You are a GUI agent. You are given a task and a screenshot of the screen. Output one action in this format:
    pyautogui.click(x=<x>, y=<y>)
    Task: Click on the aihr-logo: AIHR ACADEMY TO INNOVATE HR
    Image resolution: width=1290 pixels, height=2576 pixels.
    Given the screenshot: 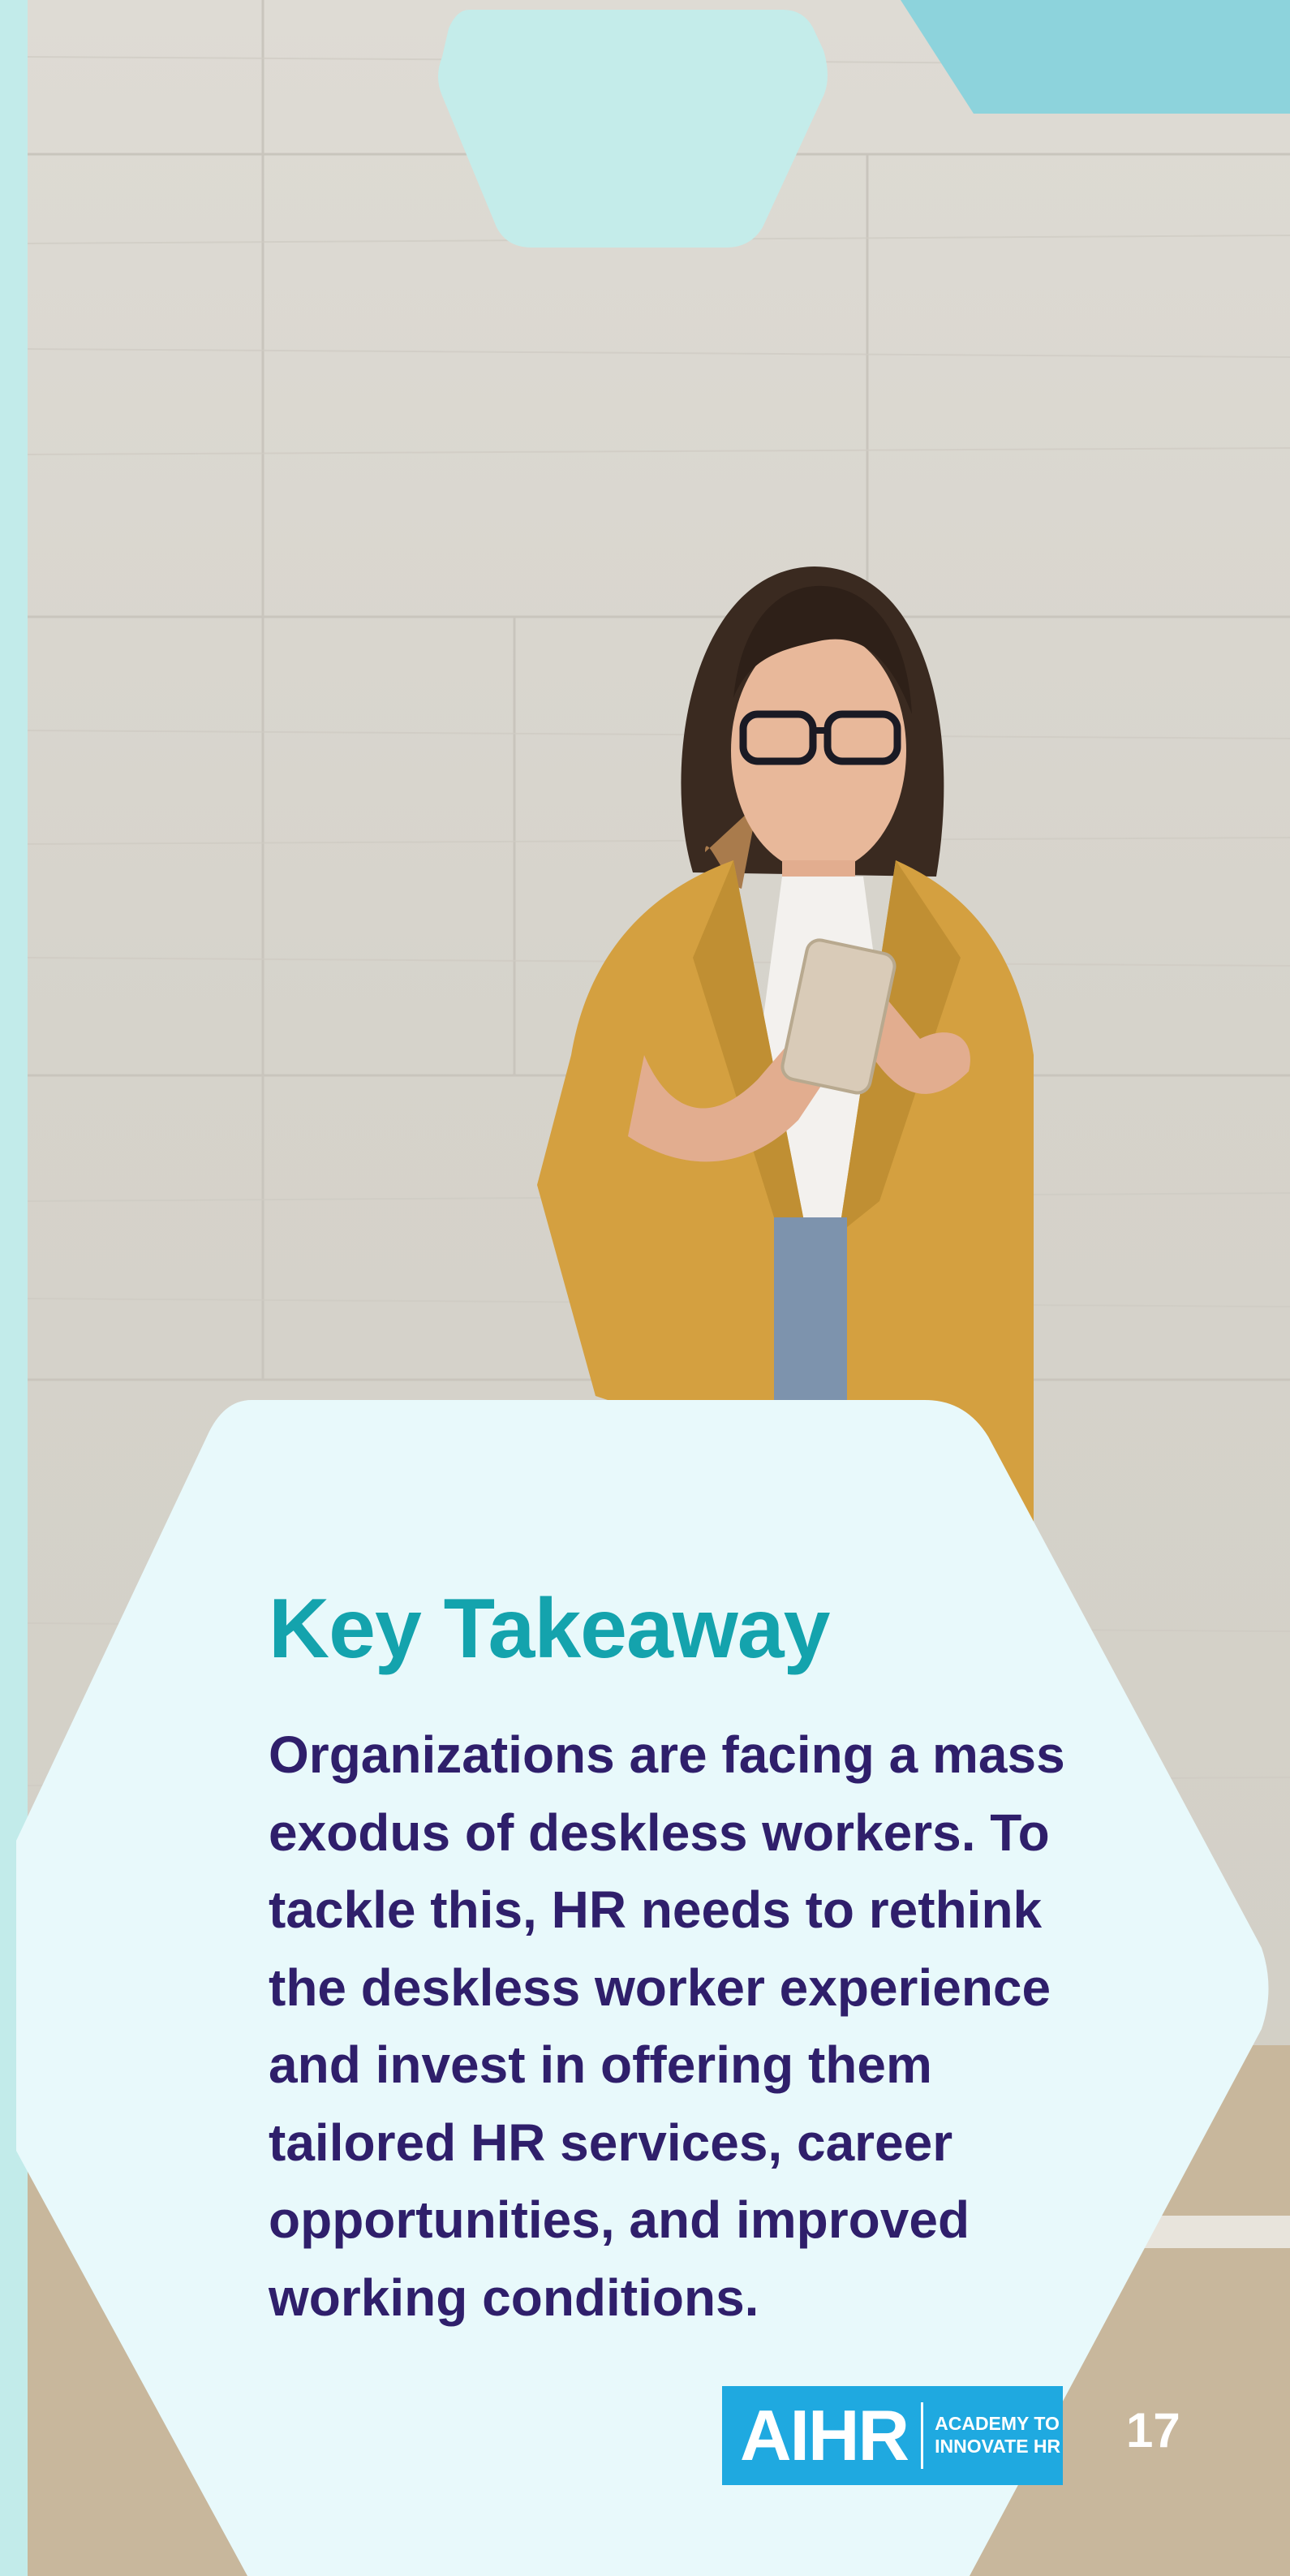 What is the action you would take?
    pyautogui.click(x=892, y=2436)
    